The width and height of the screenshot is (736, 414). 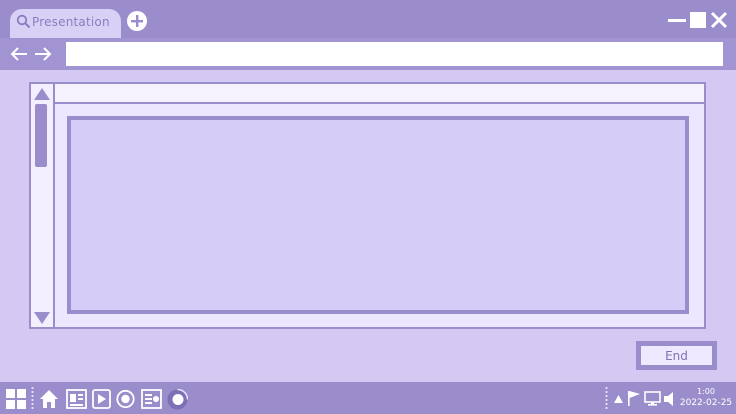 I want to click on clock-time: 1:00, so click(x=706, y=391).